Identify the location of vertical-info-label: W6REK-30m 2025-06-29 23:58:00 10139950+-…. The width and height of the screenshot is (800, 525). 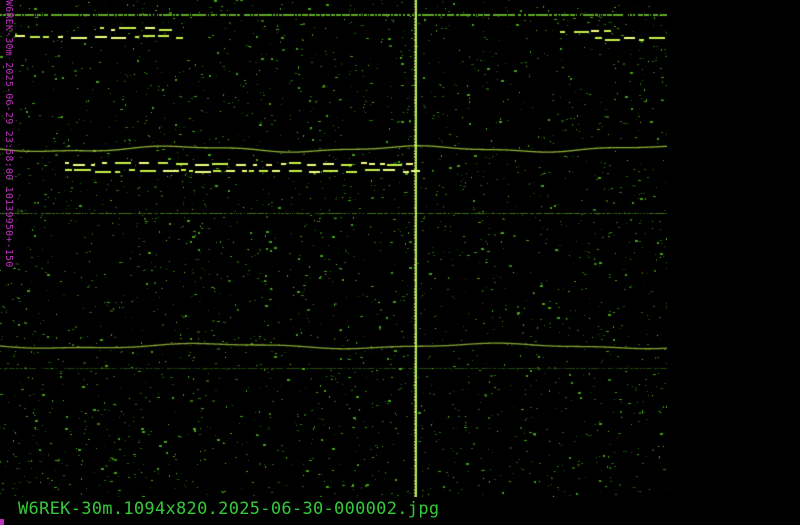
(8, 248).